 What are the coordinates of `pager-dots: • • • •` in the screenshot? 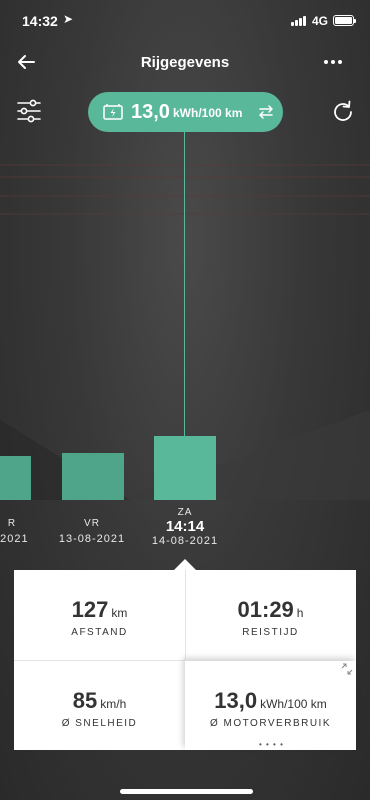 It's located at (271, 744).